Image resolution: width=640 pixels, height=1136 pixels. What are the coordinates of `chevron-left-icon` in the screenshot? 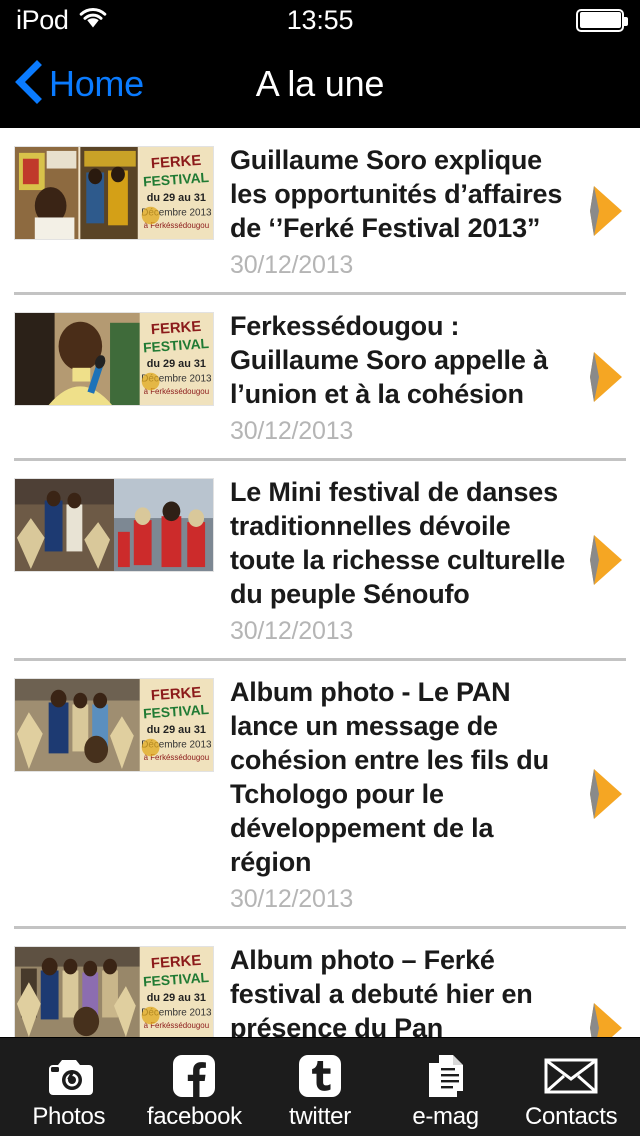 It's located at (28, 84).